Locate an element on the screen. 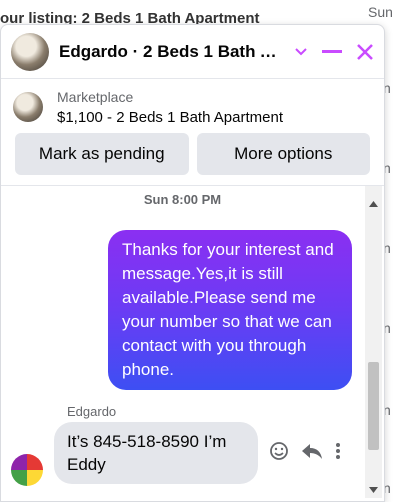  sender-avatar is located at coordinates (27, 470).